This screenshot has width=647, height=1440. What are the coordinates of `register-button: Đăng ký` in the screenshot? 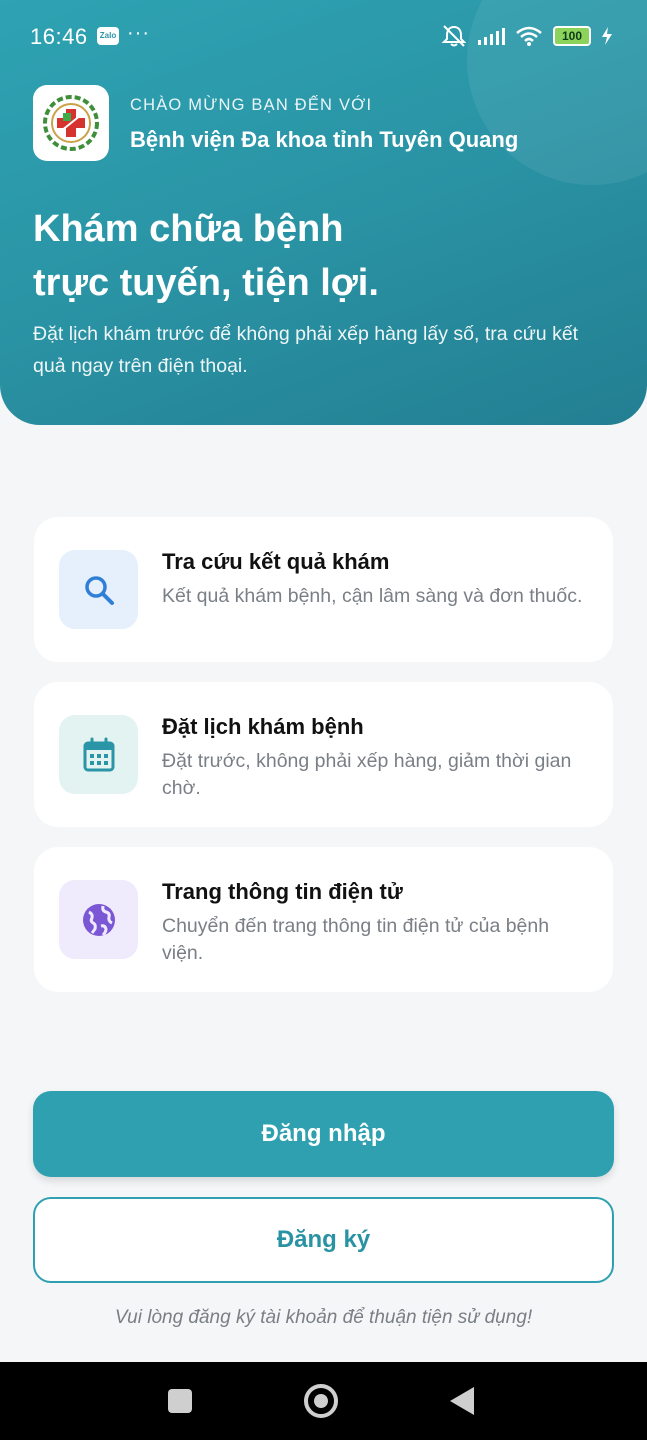 It's located at (323, 1240).